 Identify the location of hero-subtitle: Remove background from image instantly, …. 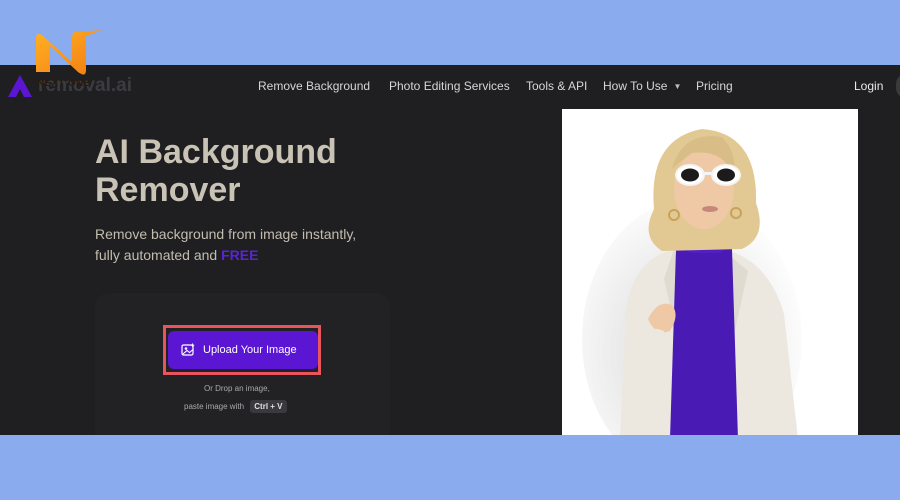
(260, 245).